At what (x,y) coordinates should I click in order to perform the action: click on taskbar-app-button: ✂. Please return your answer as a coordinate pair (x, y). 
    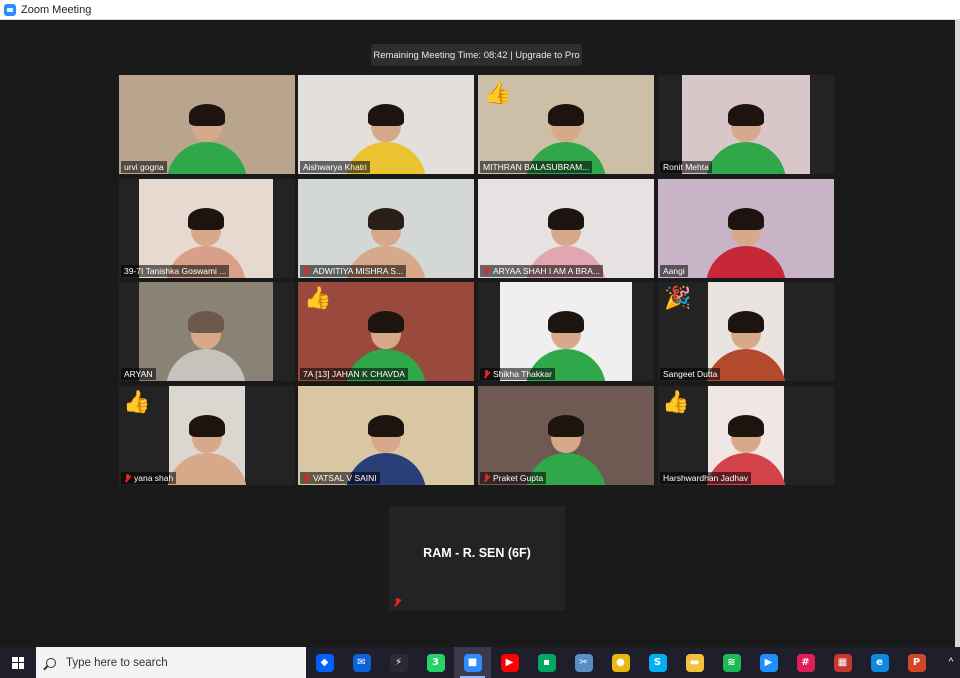
    Looking at the image, I should click on (583, 662).